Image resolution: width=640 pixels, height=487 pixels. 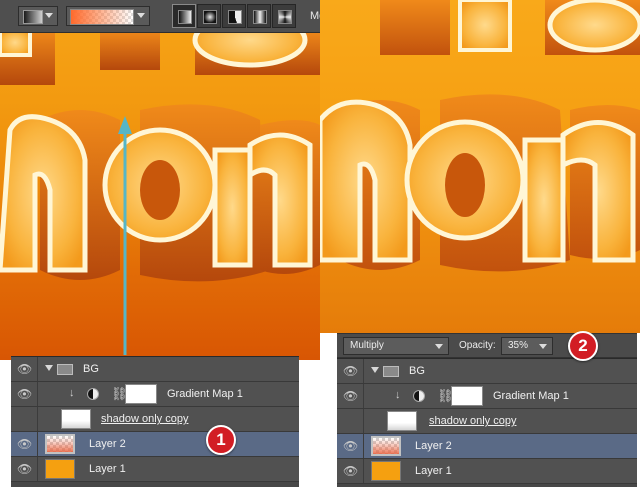 I want to click on opacity-label: Opacity:, so click(x=477, y=345).